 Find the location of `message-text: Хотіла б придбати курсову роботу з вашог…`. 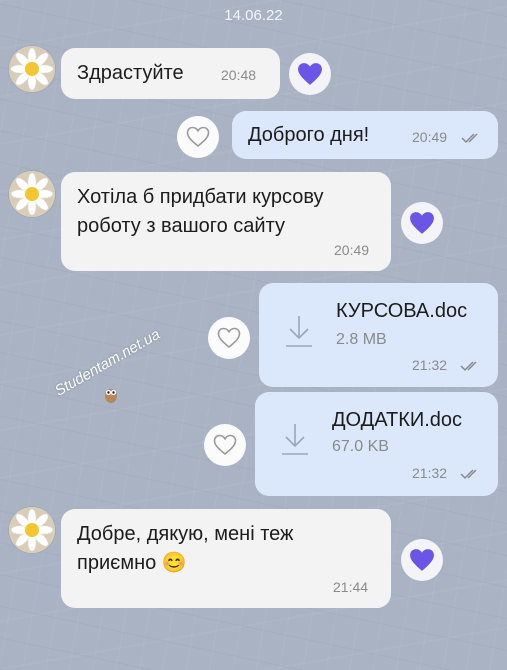

message-text: Хотіла б придбати курсову роботу з вашог… is located at coordinates (200, 211).